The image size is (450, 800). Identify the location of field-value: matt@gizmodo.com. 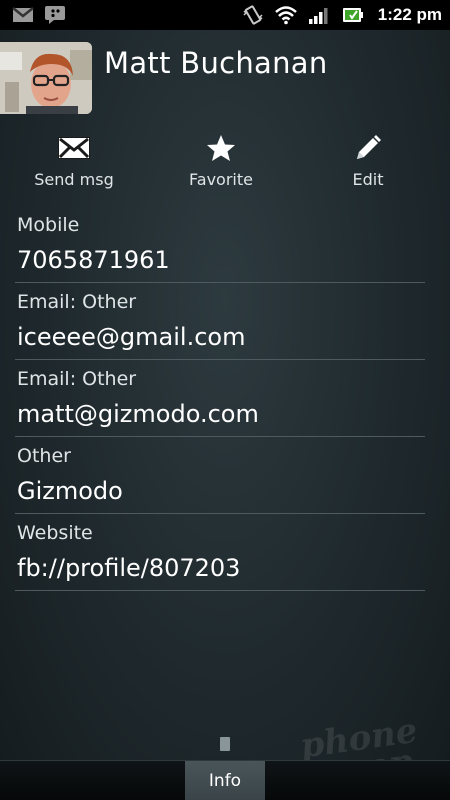
(138, 414).